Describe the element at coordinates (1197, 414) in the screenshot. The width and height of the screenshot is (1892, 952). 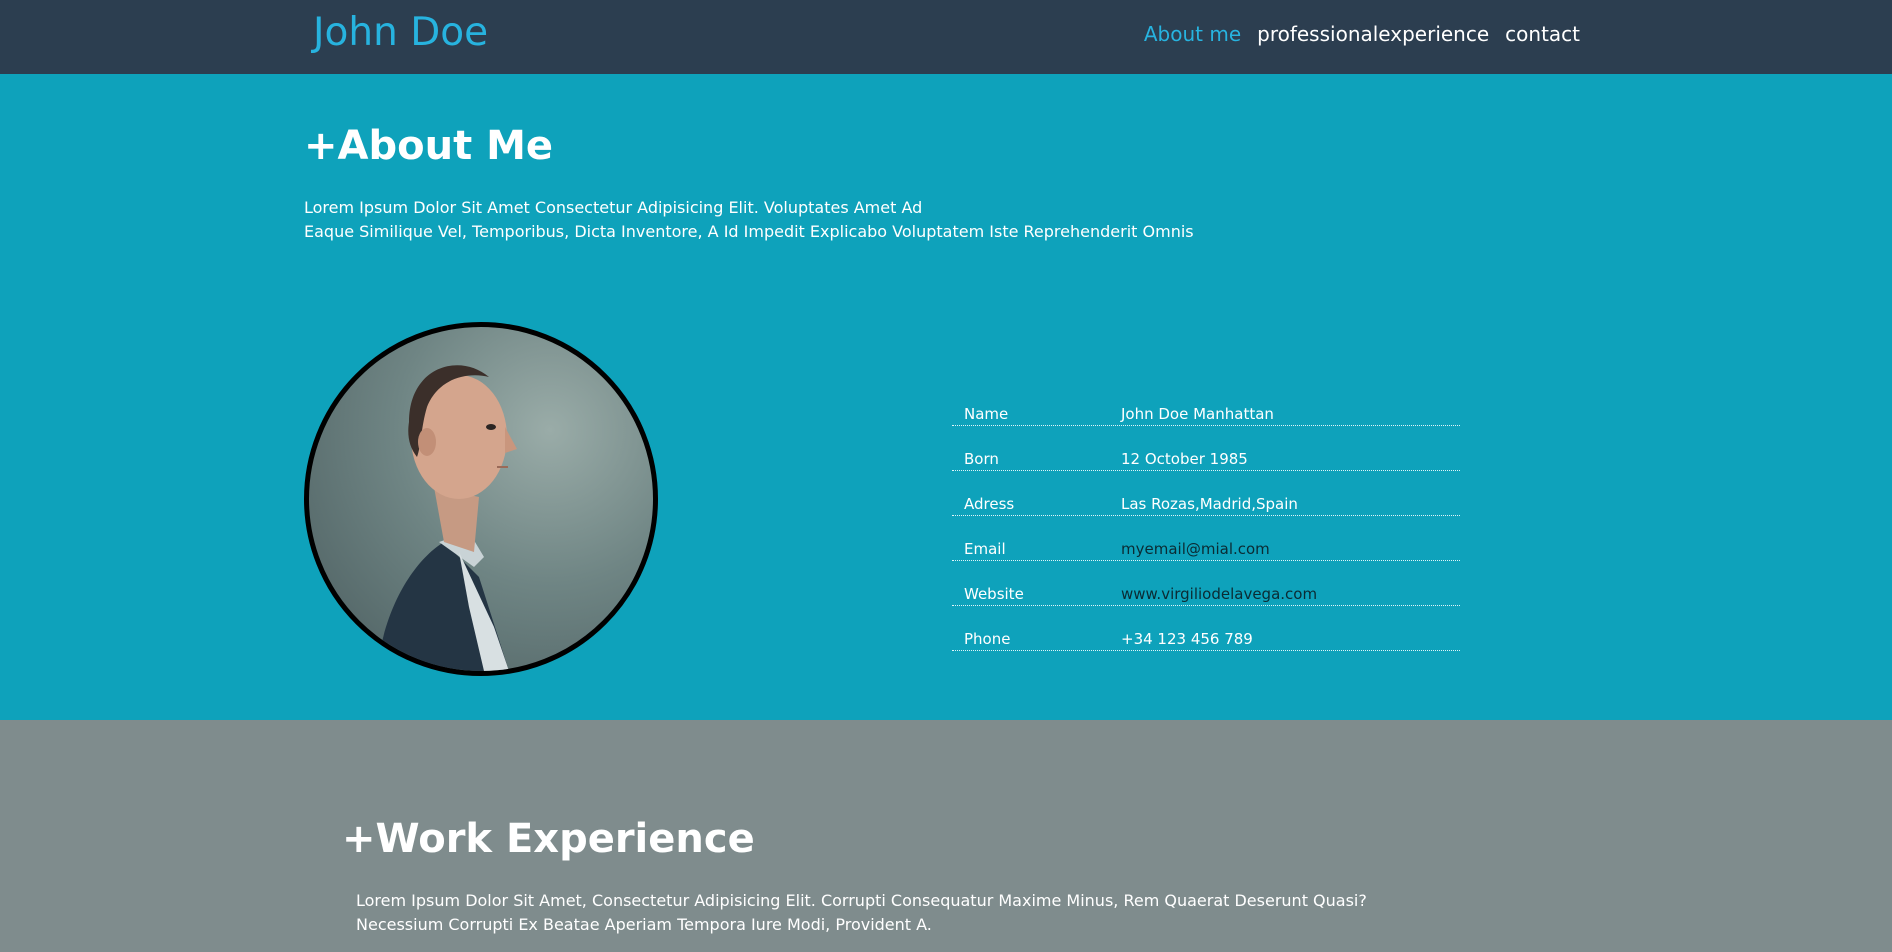
I see `info-value: John Doe Manhattan` at that location.